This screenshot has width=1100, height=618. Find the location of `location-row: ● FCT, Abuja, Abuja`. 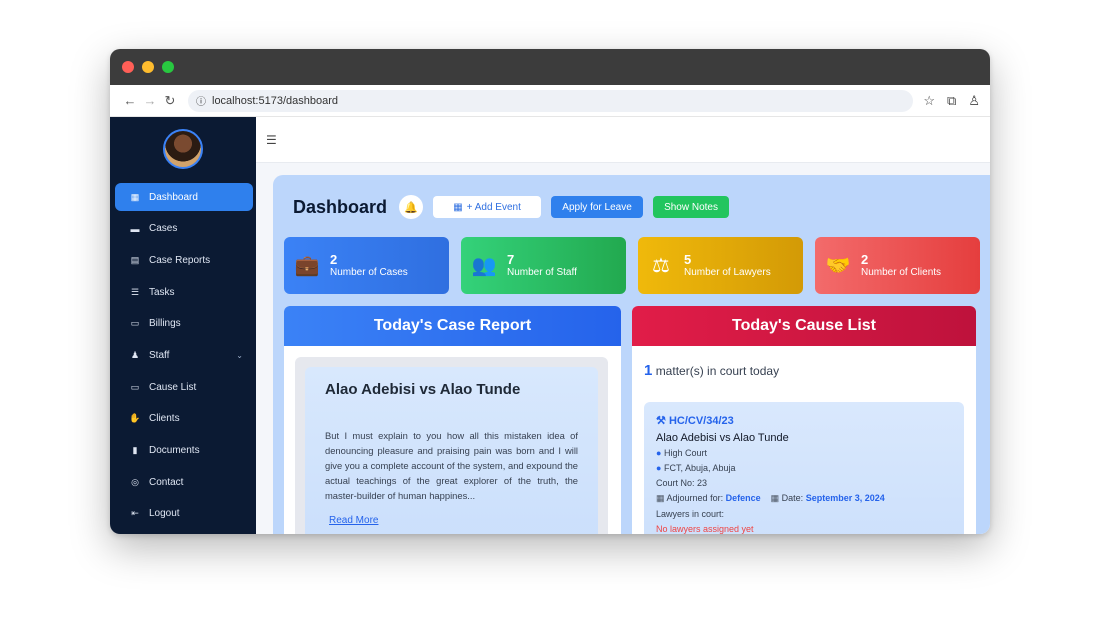

location-row: ● FCT, Abuja, Abuja is located at coordinates (804, 468).